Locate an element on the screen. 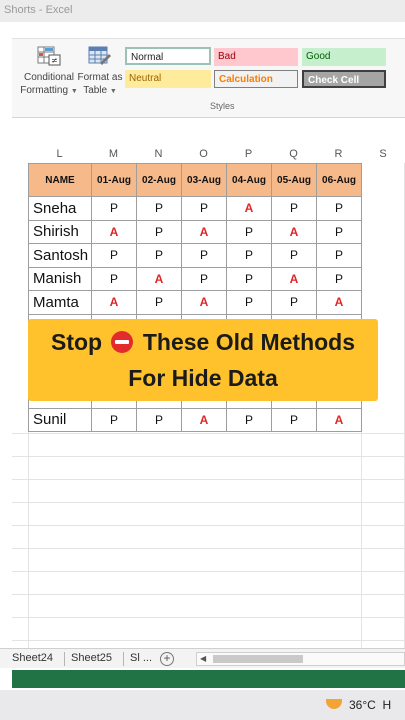  name-cell: Santosh is located at coordinates (60, 255).